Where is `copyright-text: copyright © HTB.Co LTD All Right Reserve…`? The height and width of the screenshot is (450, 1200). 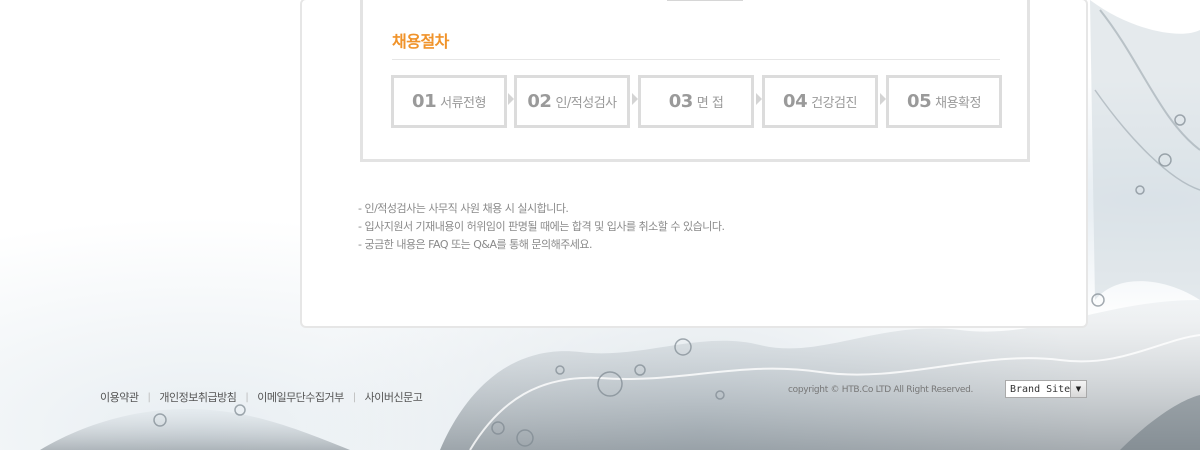 copyright-text: copyright © HTB.Co LTD All Right Reserve… is located at coordinates (881, 390).